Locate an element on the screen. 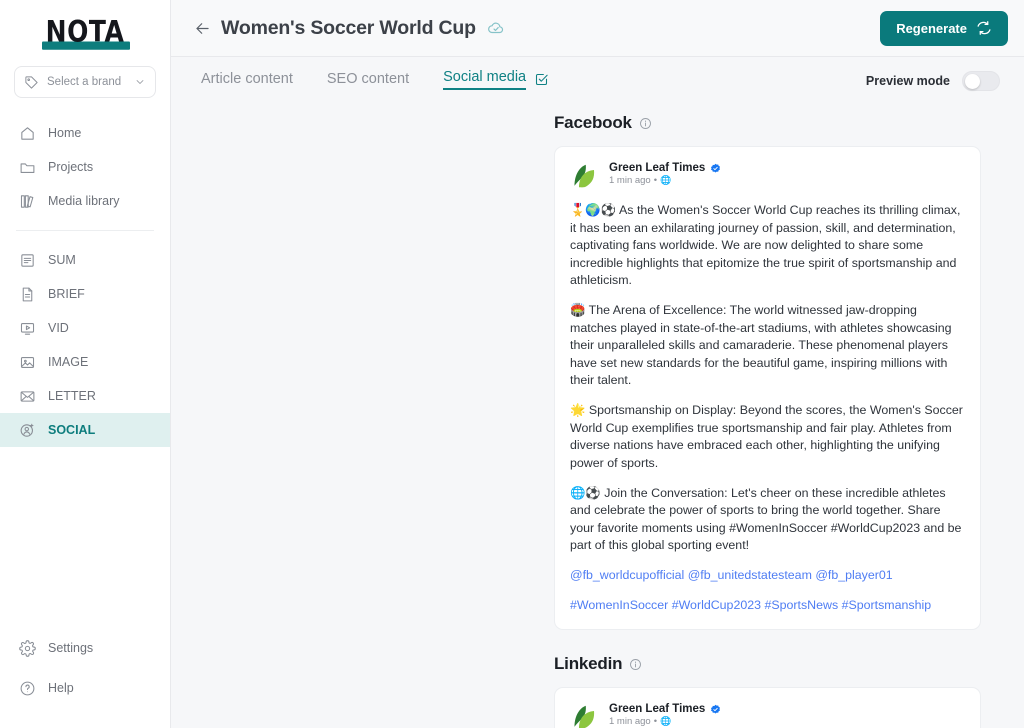 This screenshot has height=728, width=1024. sidebar-item-label: VID is located at coordinates (58, 328).